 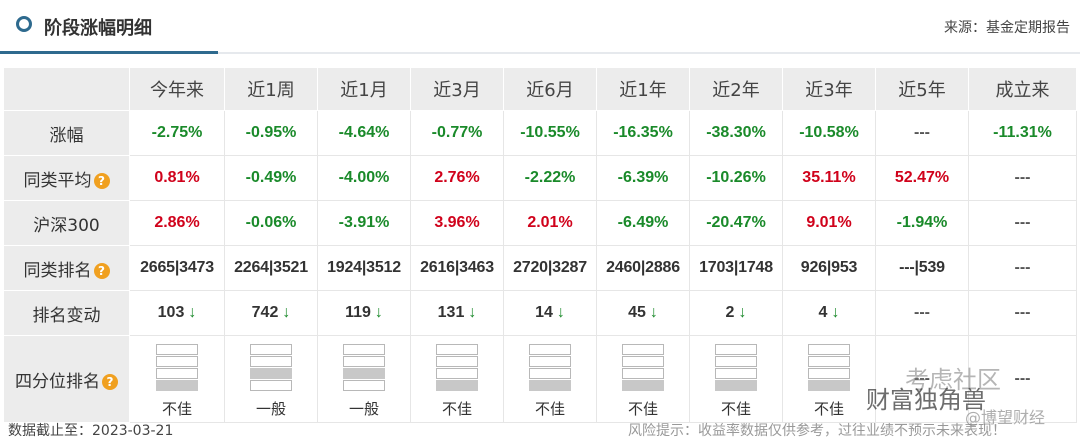 What do you see at coordinates (544, 312) in the screenshot?
I see `change-value: 14` at bounding box center [544, 312].